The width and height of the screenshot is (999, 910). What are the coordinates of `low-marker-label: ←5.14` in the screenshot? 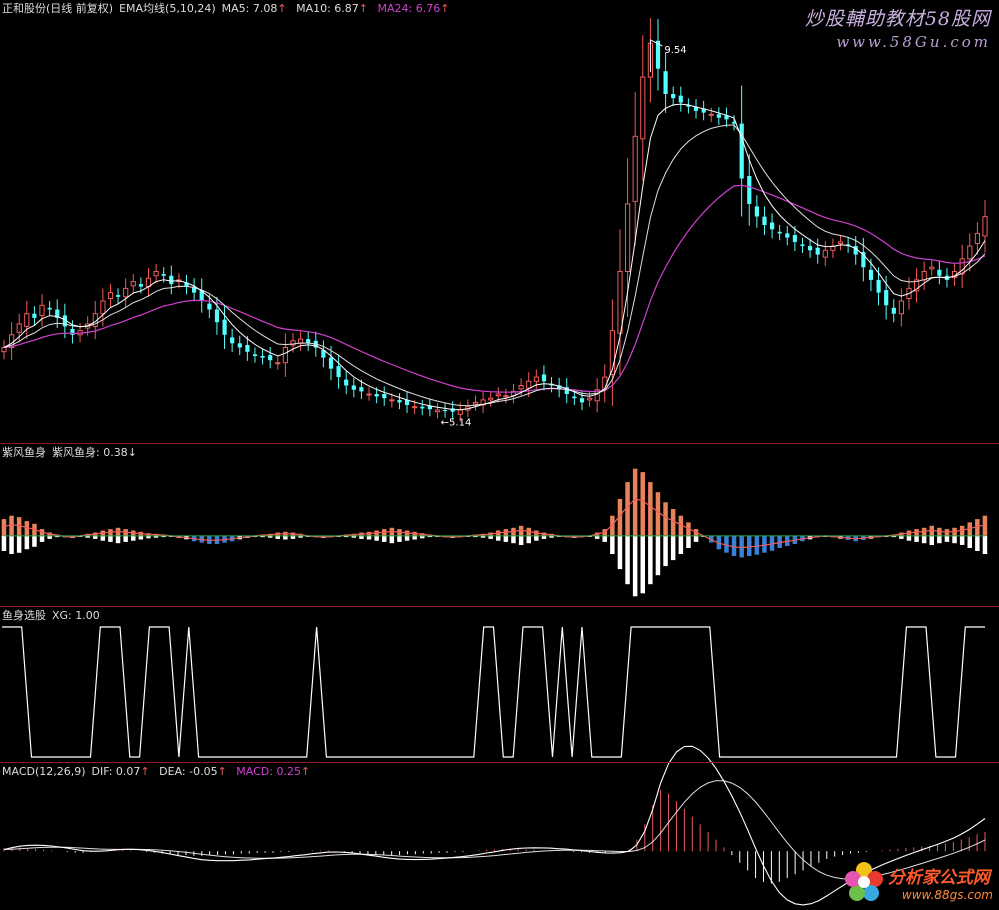 It's located at (456, 423).